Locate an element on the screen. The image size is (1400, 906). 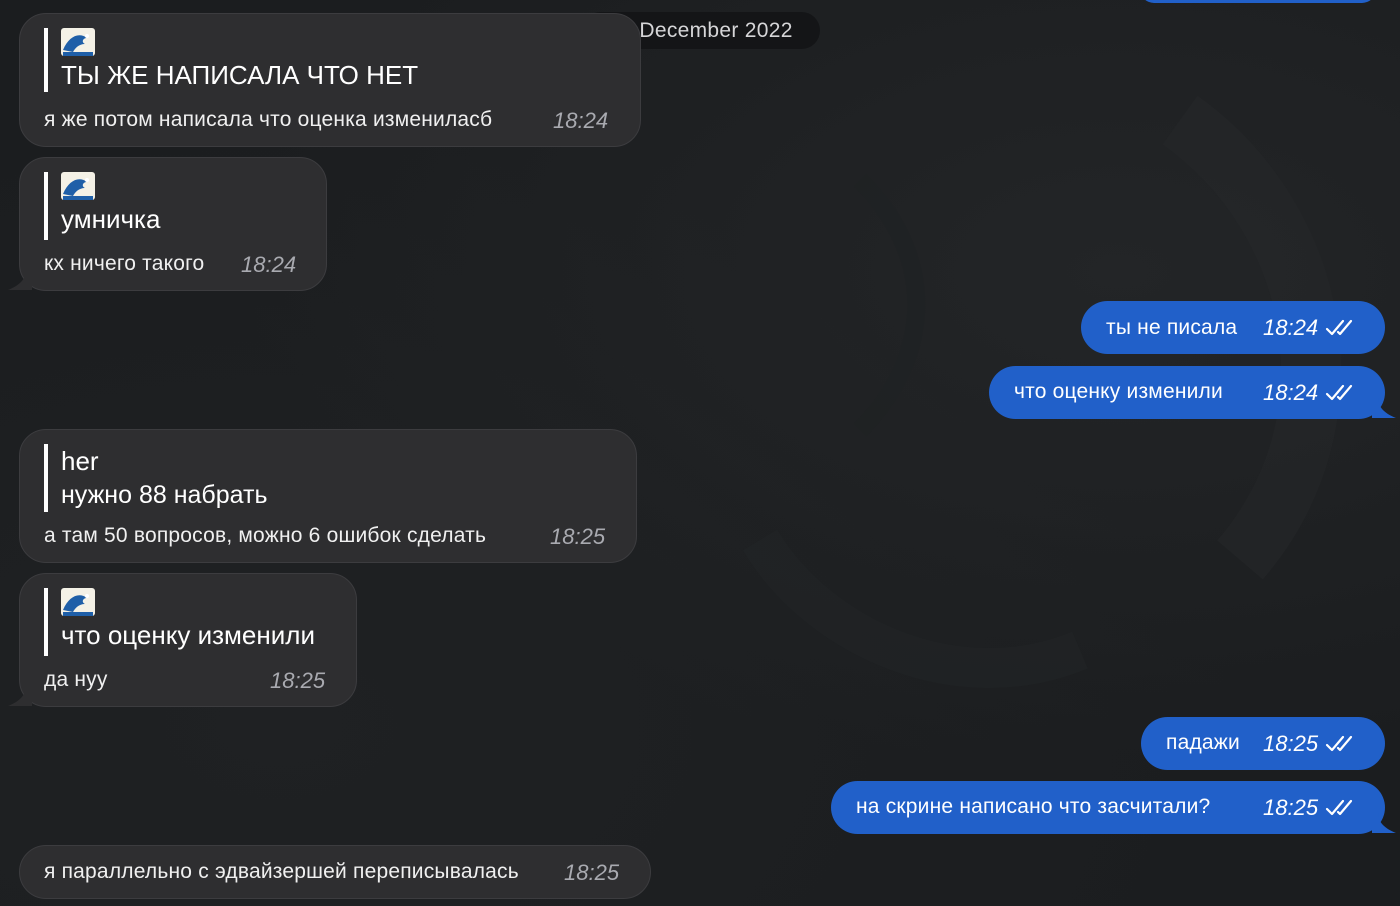
message-text: на скрине написано что засчитали? is located at coordinates (1033, 806).